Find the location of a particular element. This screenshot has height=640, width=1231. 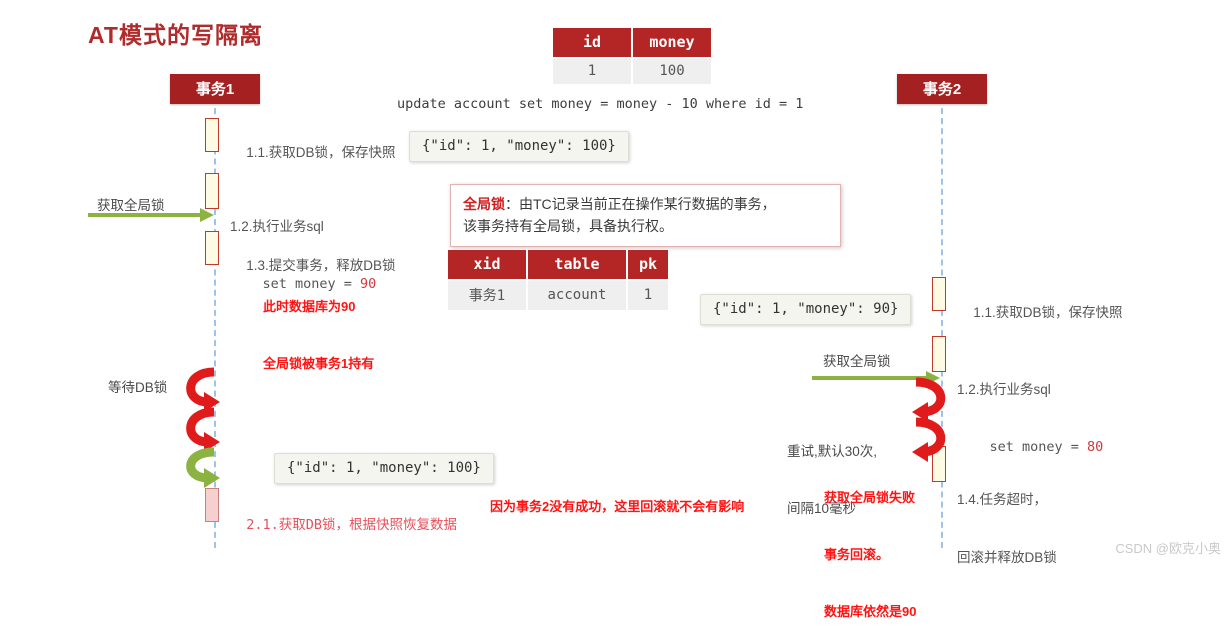

table-row: 事务1 account 1 is located at coordinates (558, 295).